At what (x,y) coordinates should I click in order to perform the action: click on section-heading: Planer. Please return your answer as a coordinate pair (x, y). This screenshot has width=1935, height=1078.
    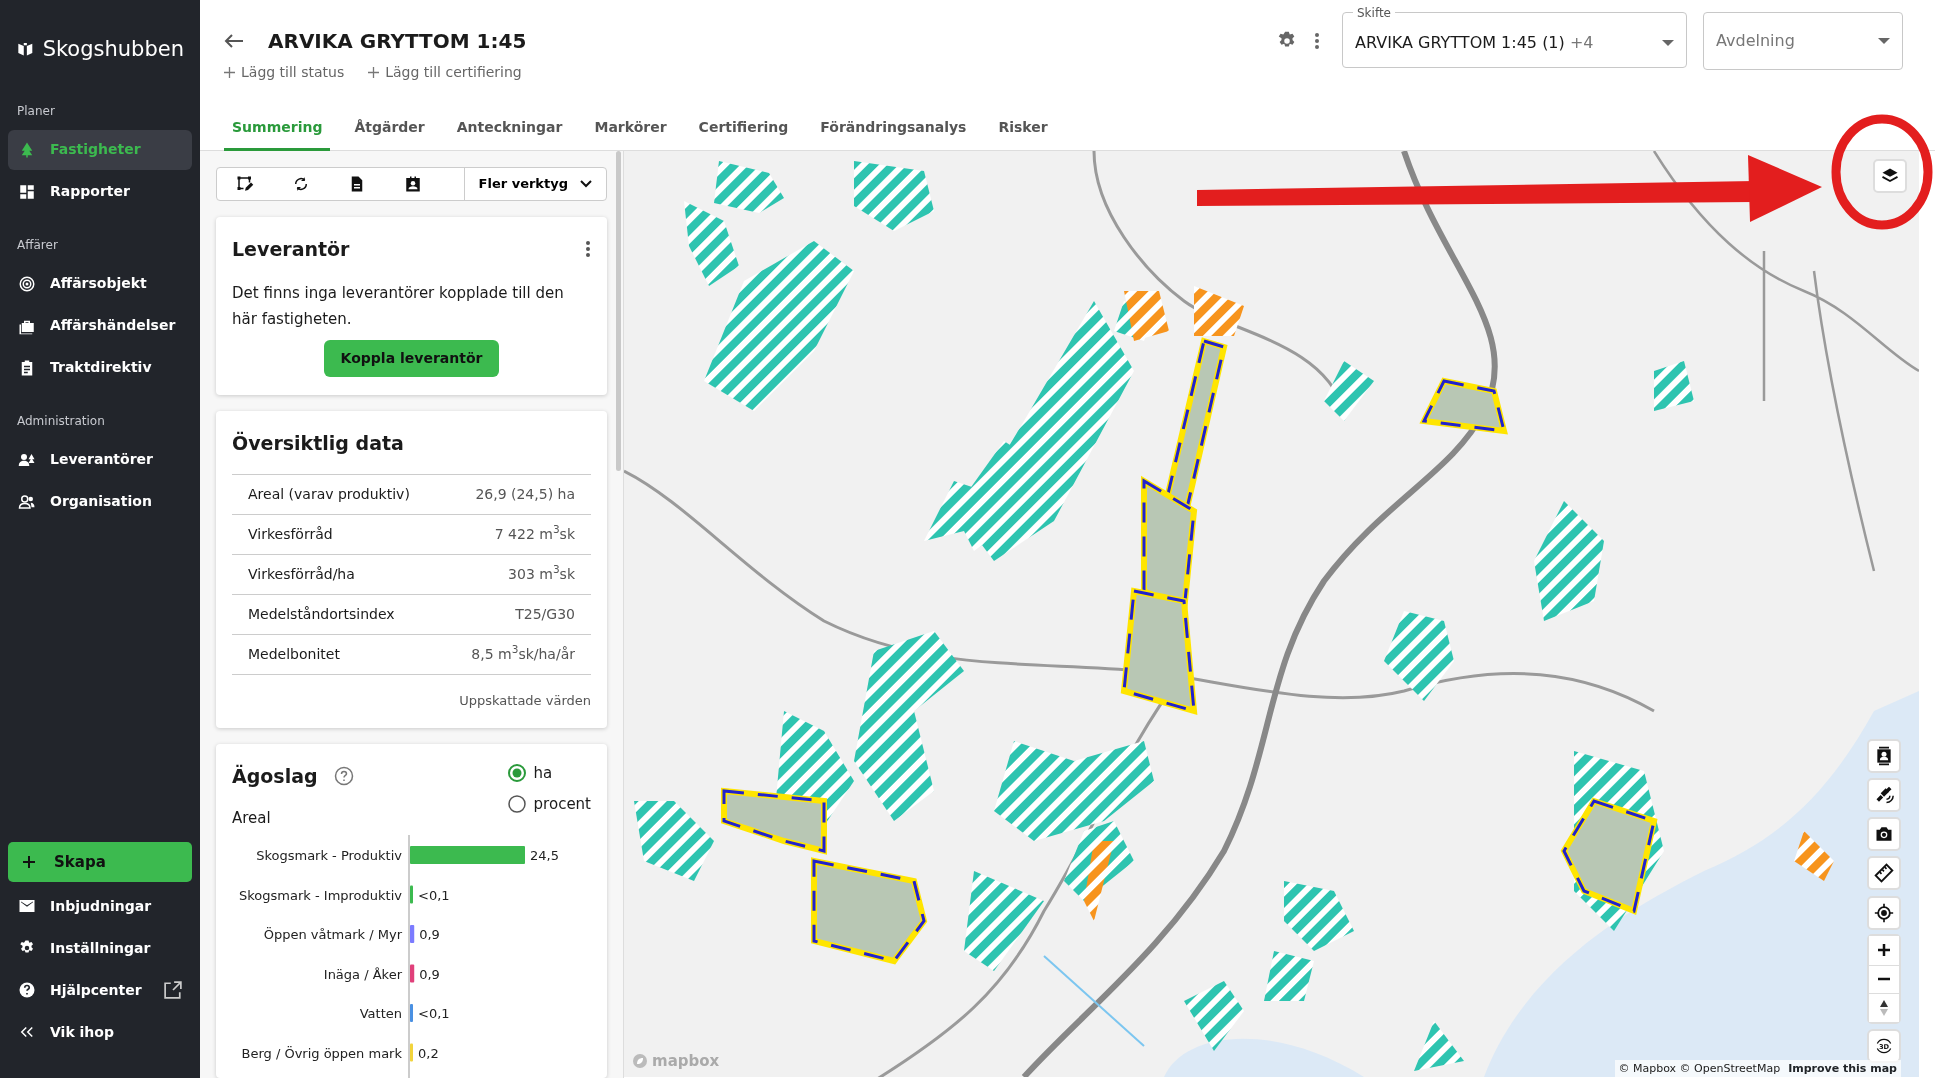
    Looking at the image, I should click on (36, 111).